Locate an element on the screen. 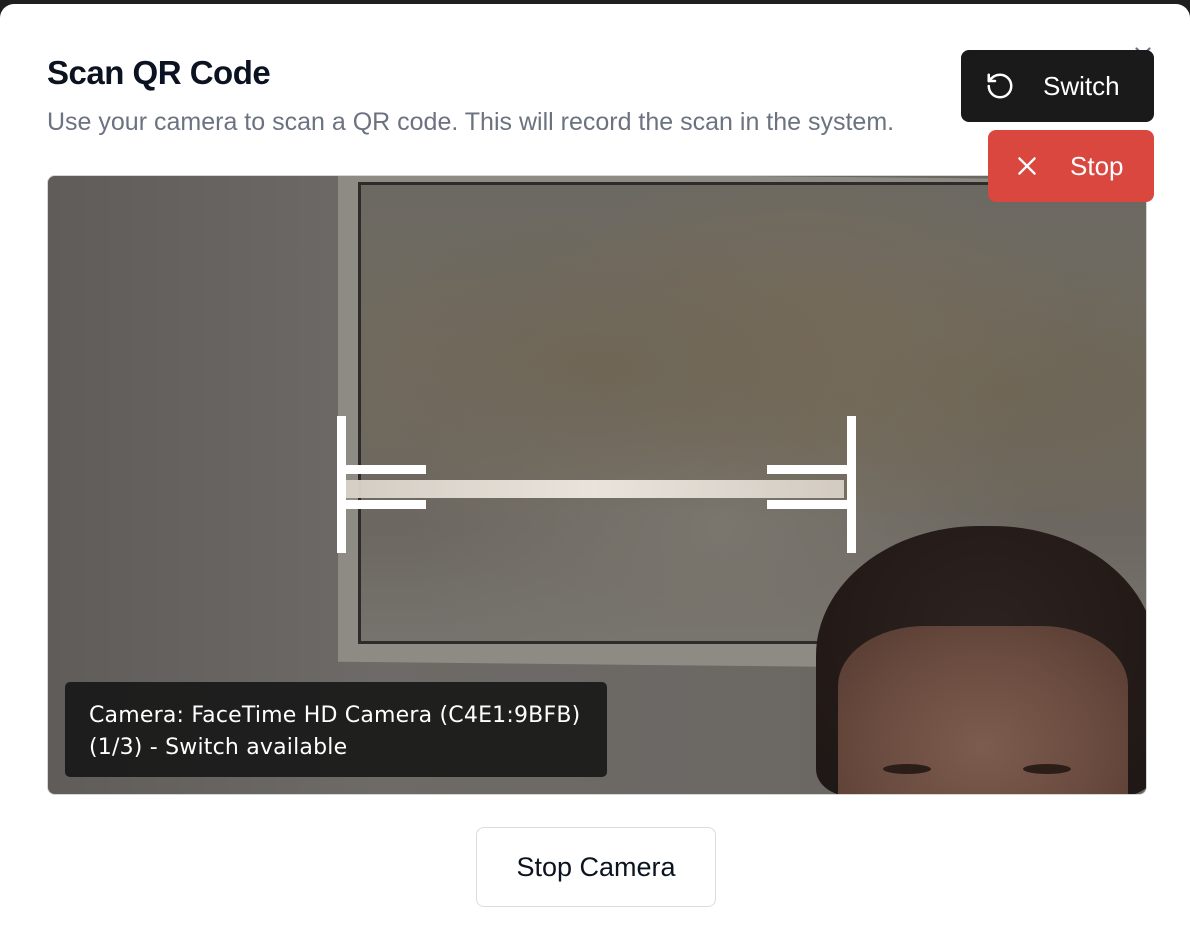  scan-bracket-left-vertical is located at coordinates (341, 484).